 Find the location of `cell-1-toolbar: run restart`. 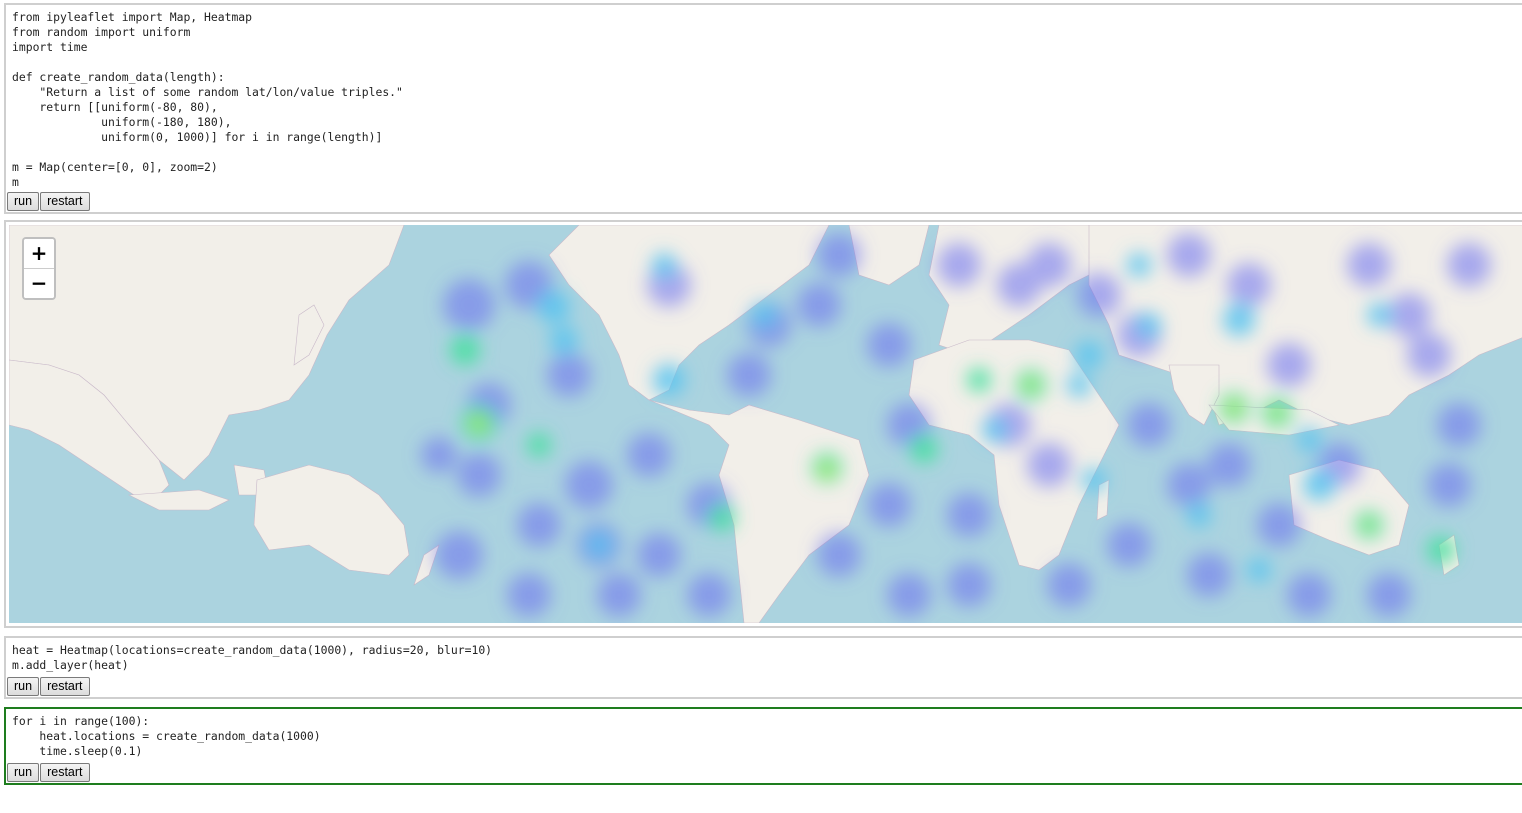

cell-1-toolbar: run restart is located at coordinates (49, 201).